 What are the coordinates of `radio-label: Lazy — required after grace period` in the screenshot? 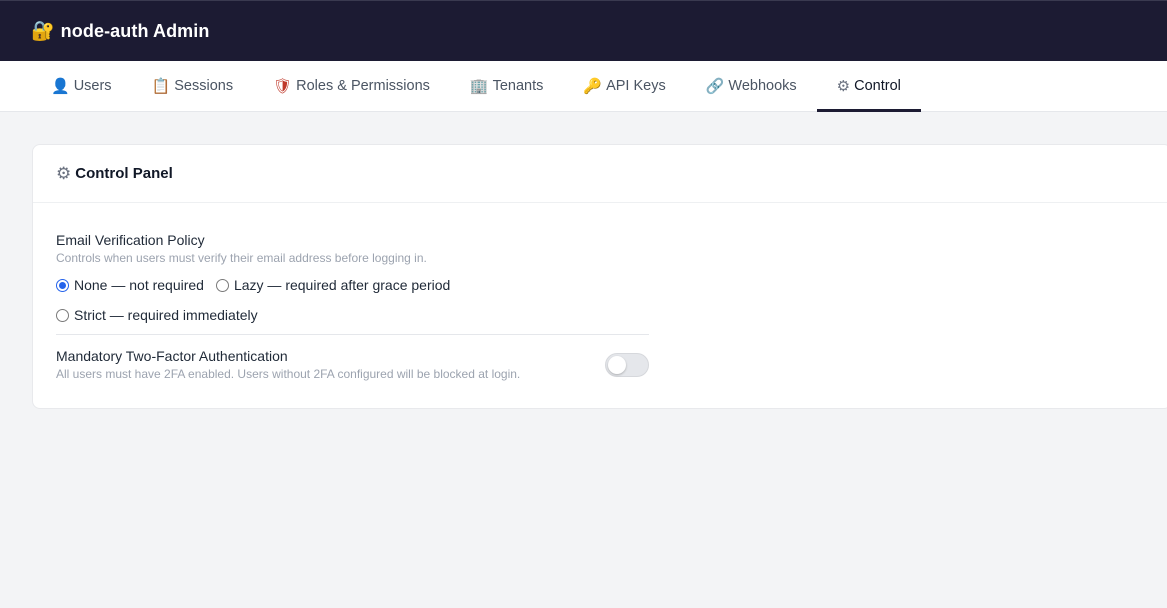 It's located at (342, 285).